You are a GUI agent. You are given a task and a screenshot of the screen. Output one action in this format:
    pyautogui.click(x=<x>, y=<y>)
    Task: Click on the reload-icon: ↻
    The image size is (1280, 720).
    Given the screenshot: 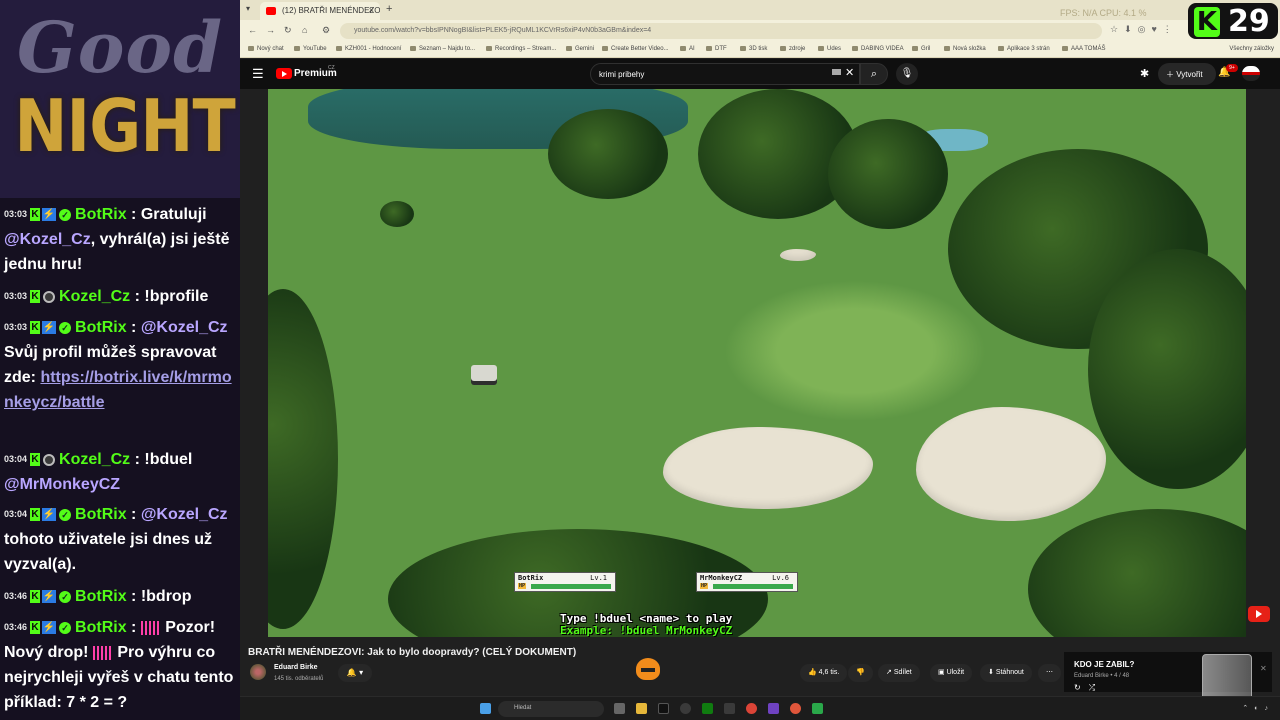 What is the action you would take?
    pyautogui.click(x=288, y=30)
    